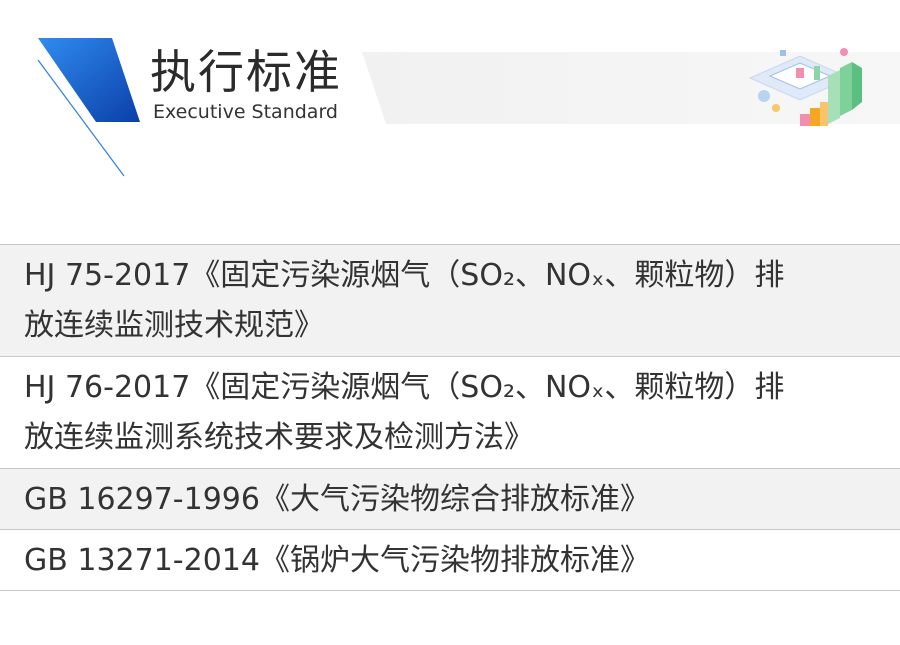 The width and height of the screenshot is (900, 645). I want to click on standard-text-line: GB 13271-2014《锅炉大气污染物排放标准》, so click(337, 560).